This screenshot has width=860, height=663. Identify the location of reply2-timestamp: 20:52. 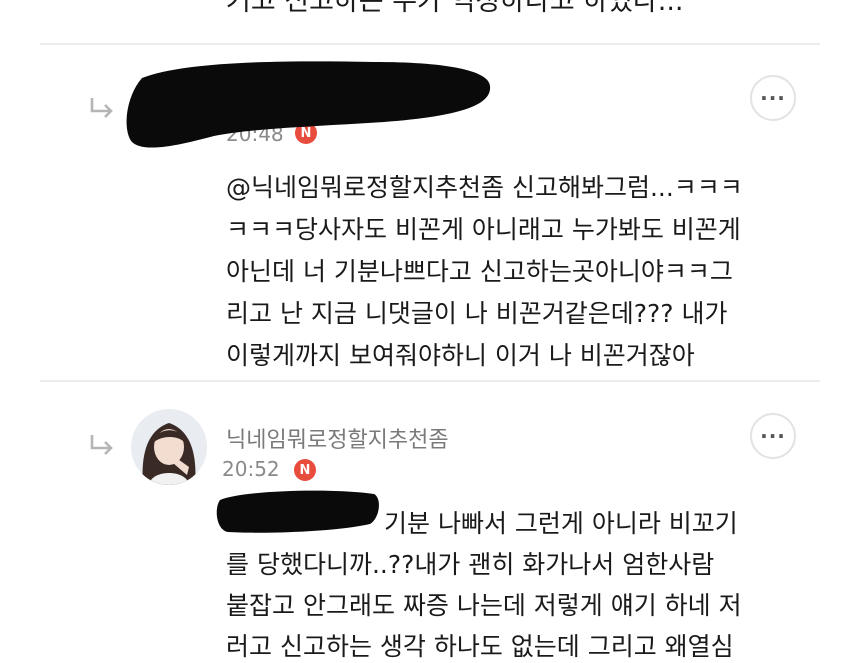
(251, 469).